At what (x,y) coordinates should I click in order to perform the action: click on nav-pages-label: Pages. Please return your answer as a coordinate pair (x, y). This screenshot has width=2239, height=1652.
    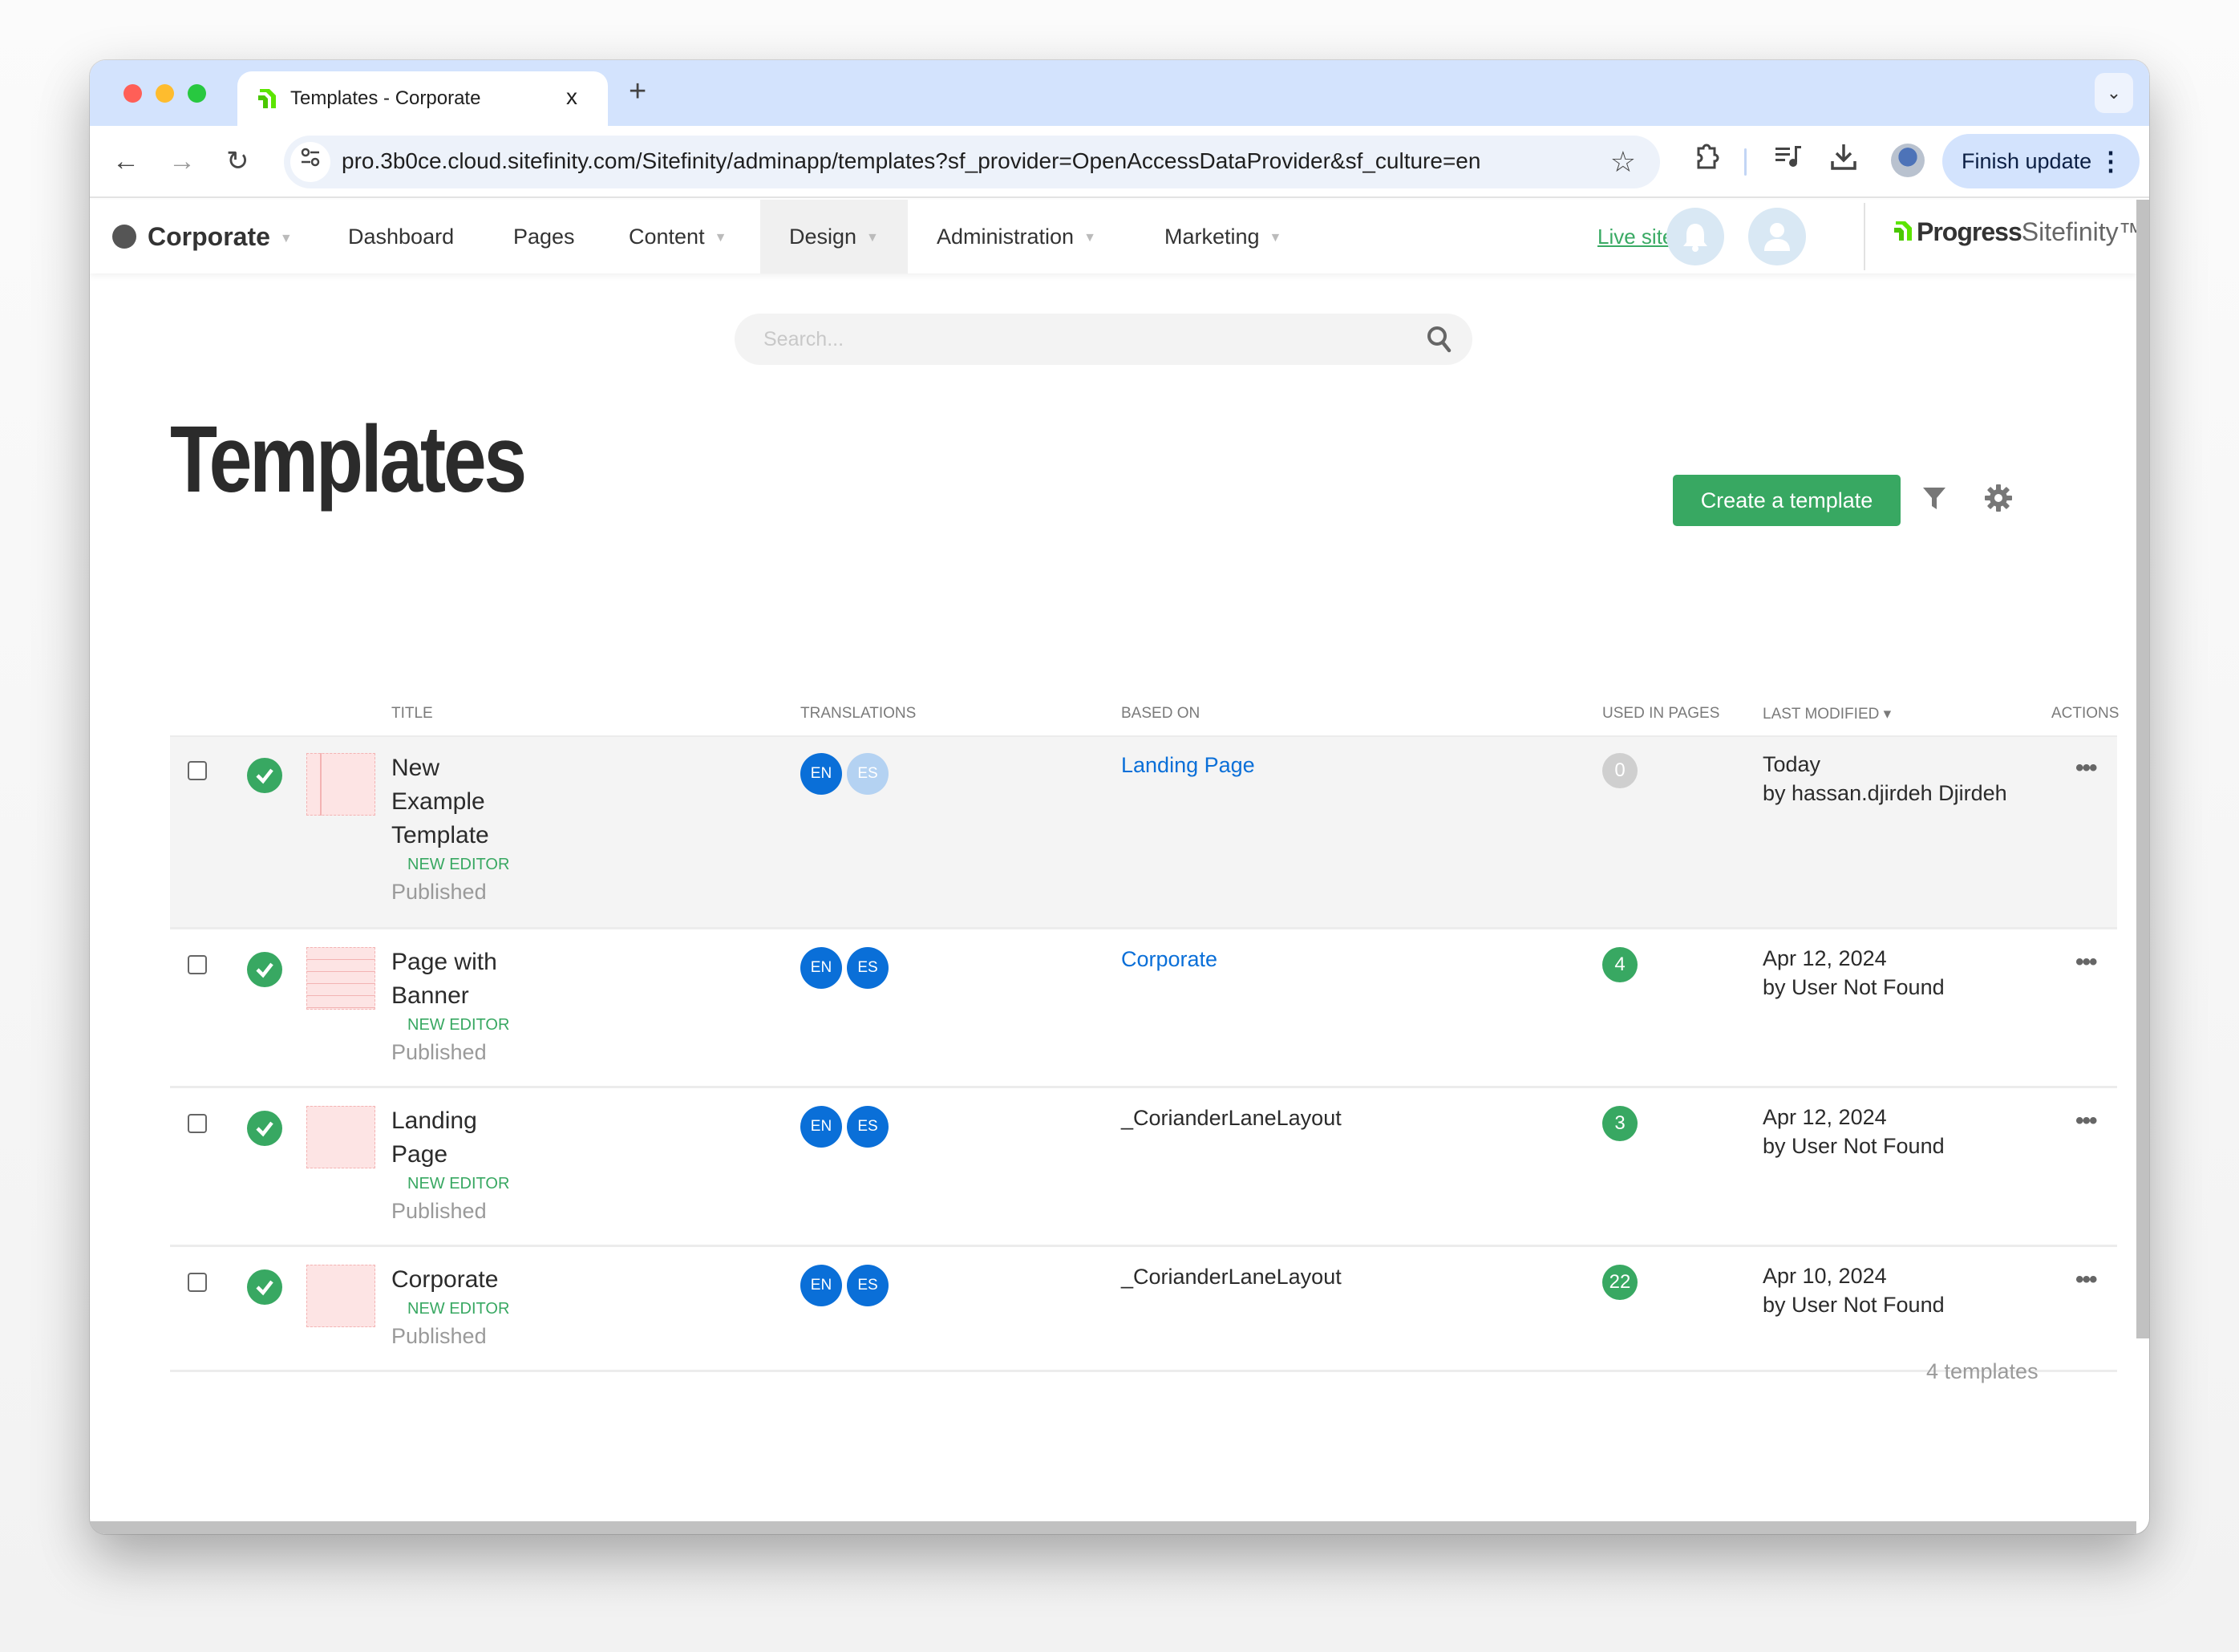
    Looking at the image, I should click on (544, 237).